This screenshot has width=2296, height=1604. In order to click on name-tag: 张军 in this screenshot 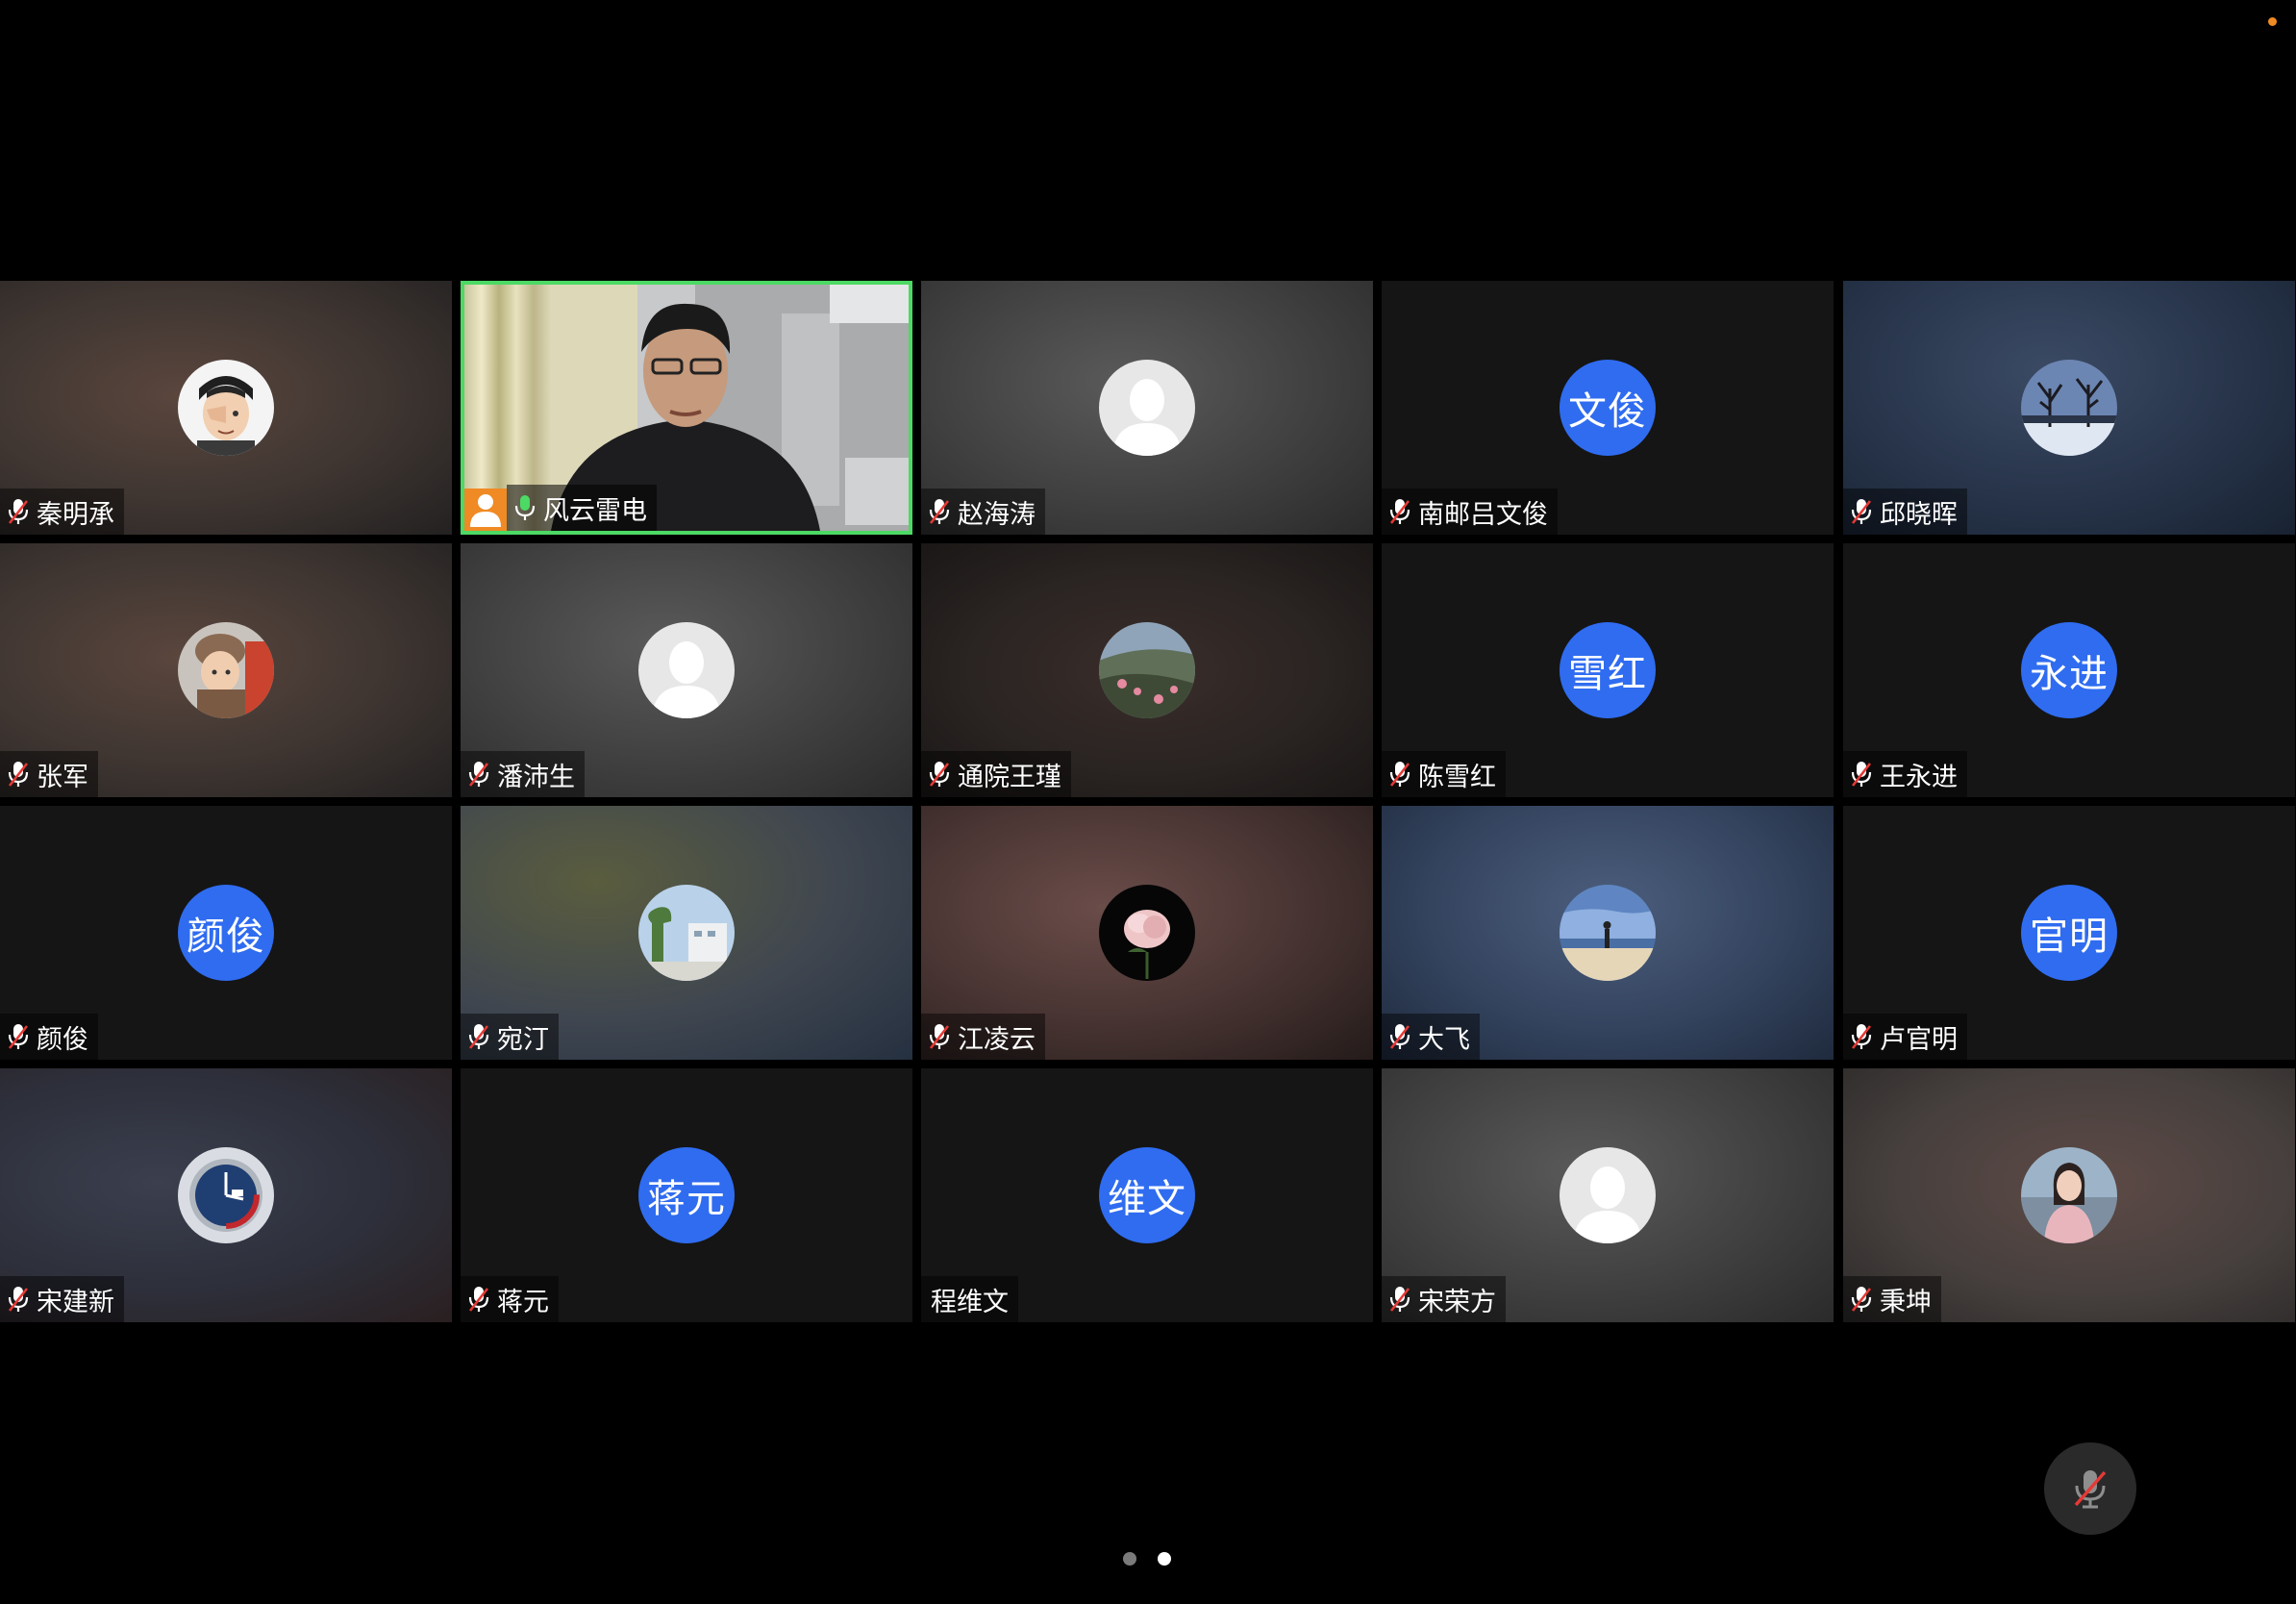, I will do `click(49, 774)`.